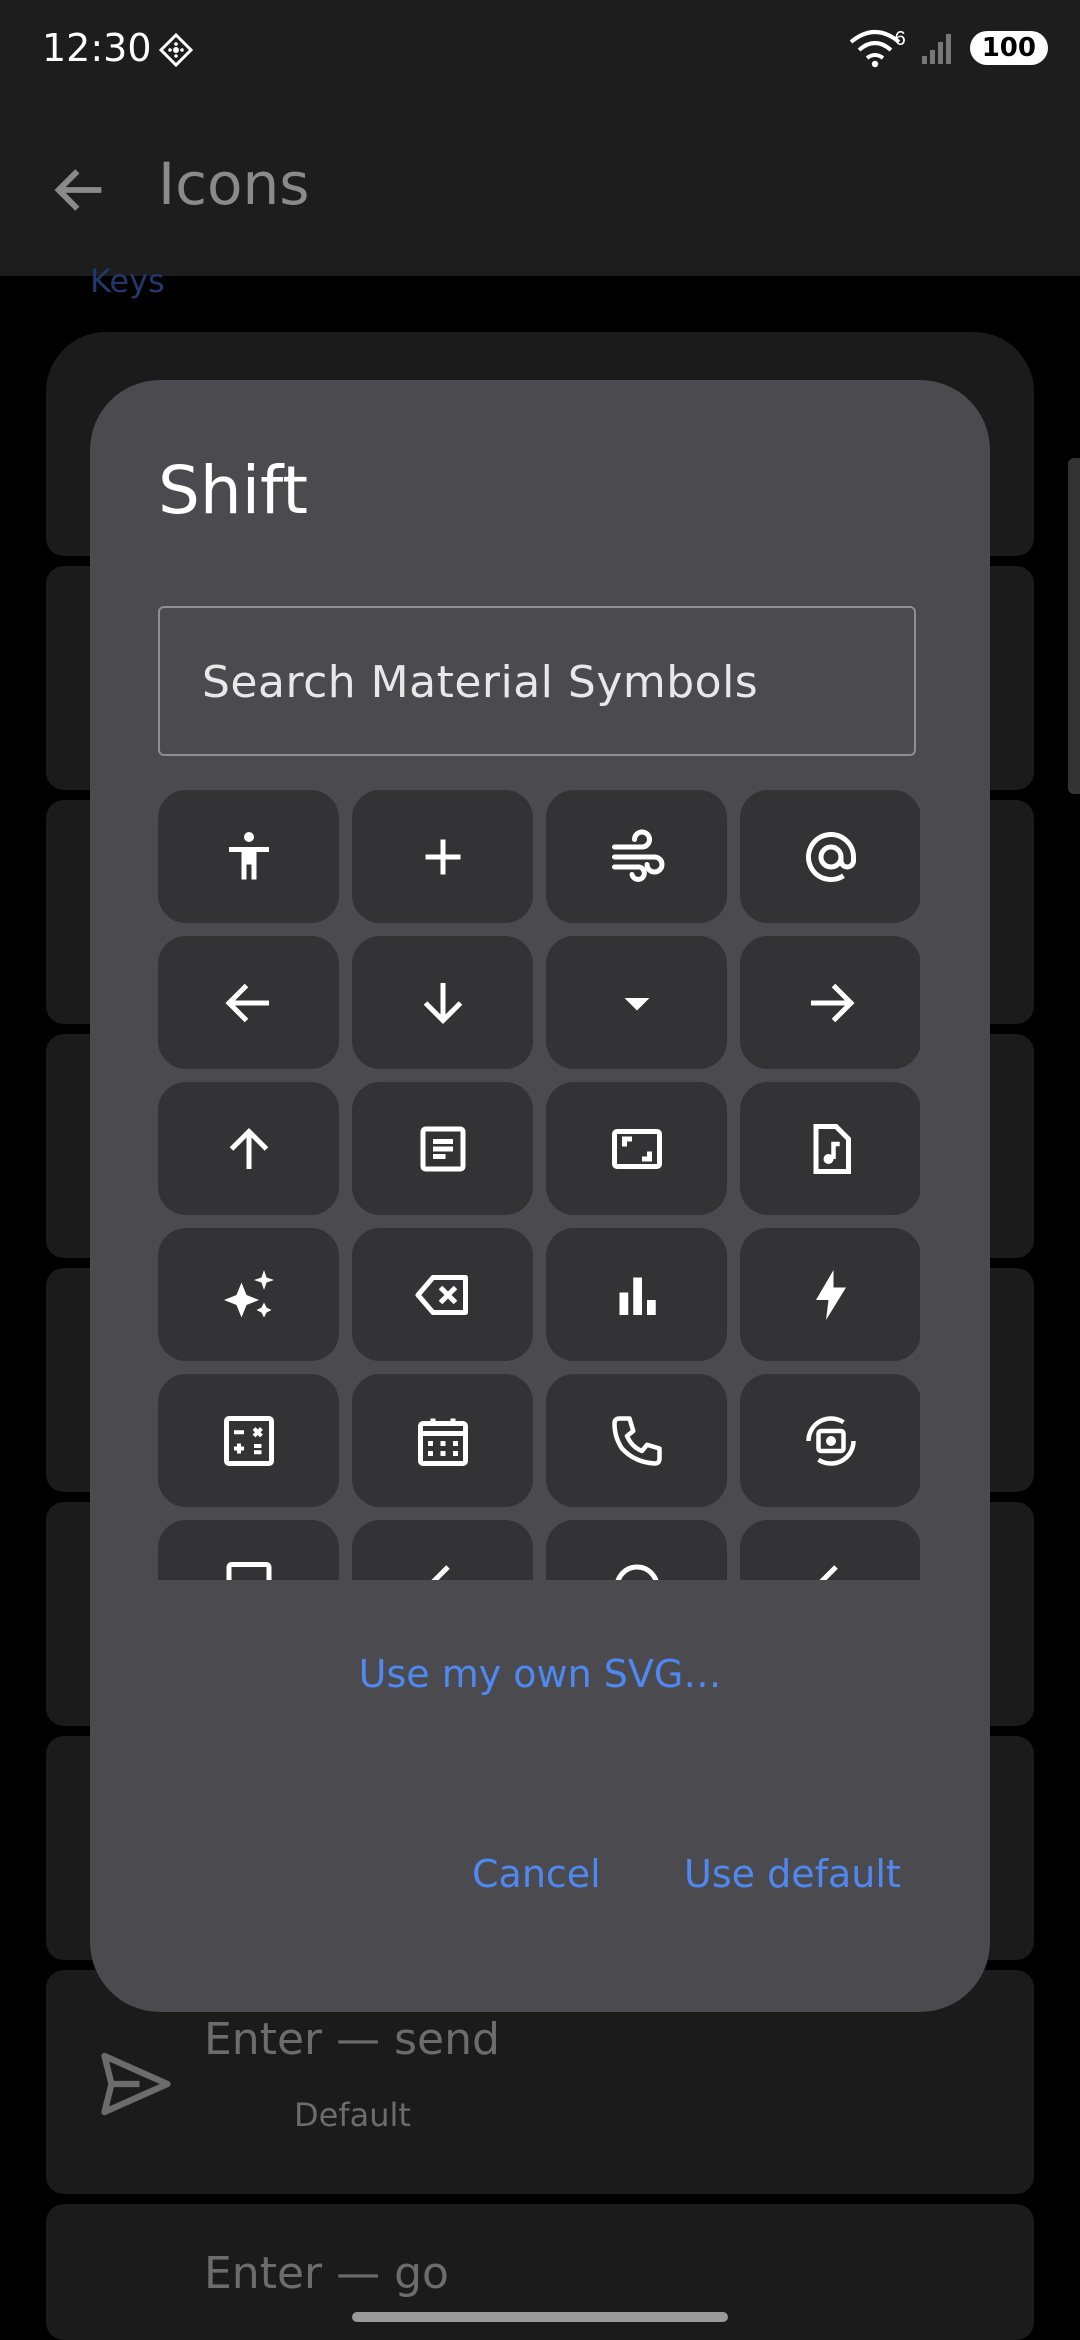 The width and height of the screenshot is (1080, 2340). What do you see at coordinates (234, 184) in the screenshot?
I see `page-title: Icons` at bounding box center [234, 184].